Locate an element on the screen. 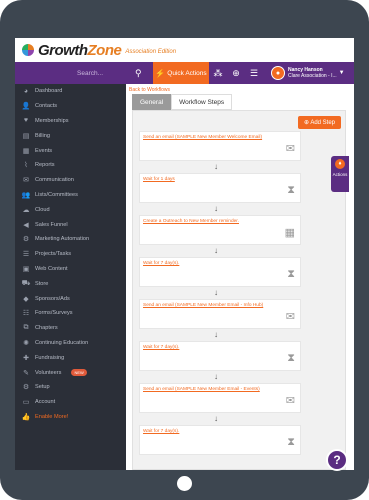 This screenshot has height=500, width=369. lightning-icon: ⚡ is located at coordinates (160, 73).